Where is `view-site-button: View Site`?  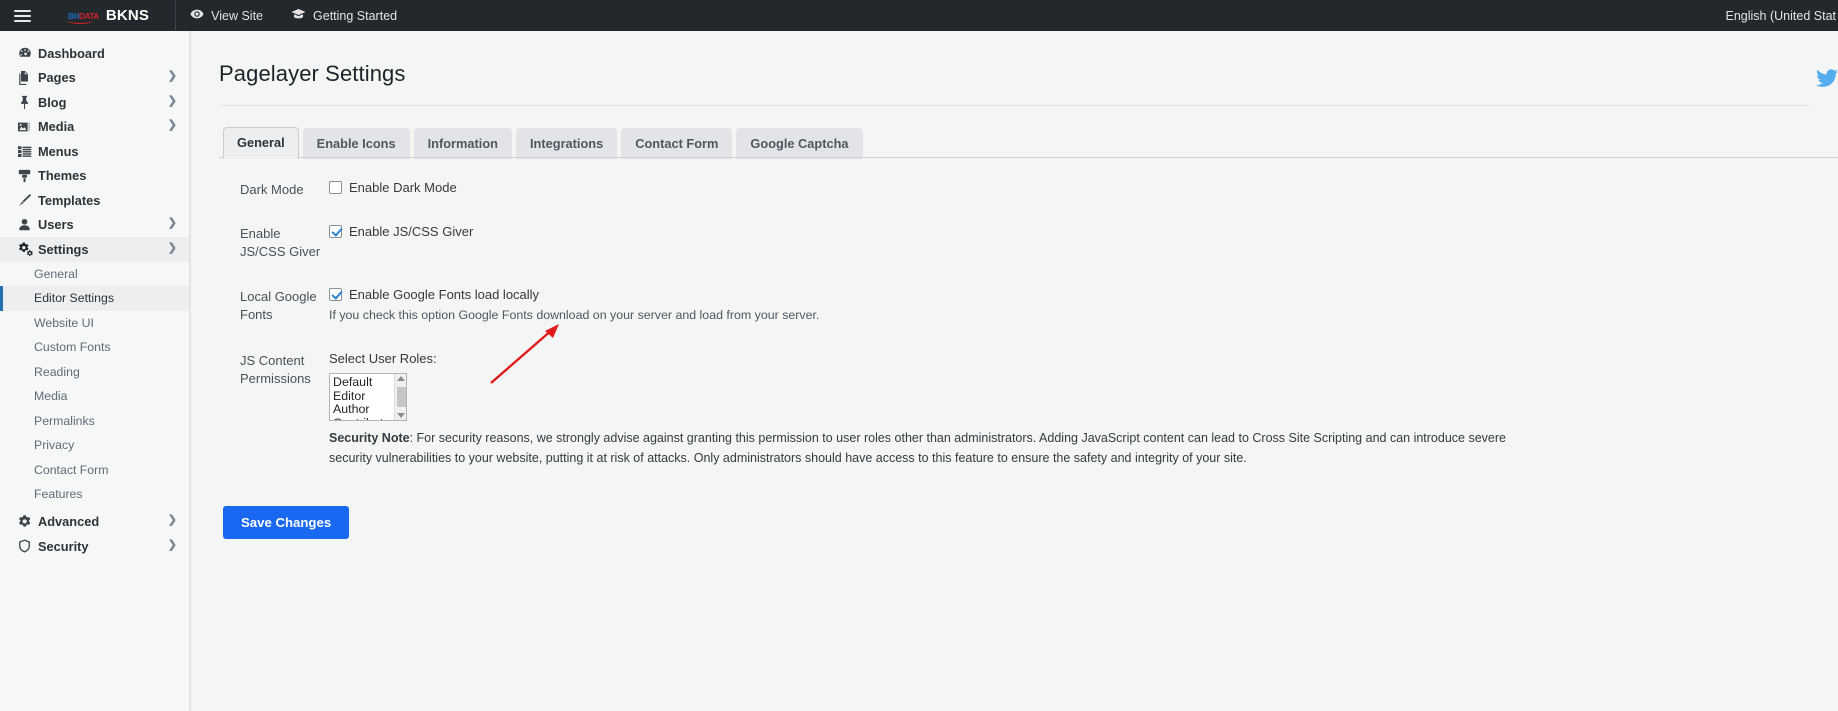
view-site-button: View Site is located at coordinates (226, 15).